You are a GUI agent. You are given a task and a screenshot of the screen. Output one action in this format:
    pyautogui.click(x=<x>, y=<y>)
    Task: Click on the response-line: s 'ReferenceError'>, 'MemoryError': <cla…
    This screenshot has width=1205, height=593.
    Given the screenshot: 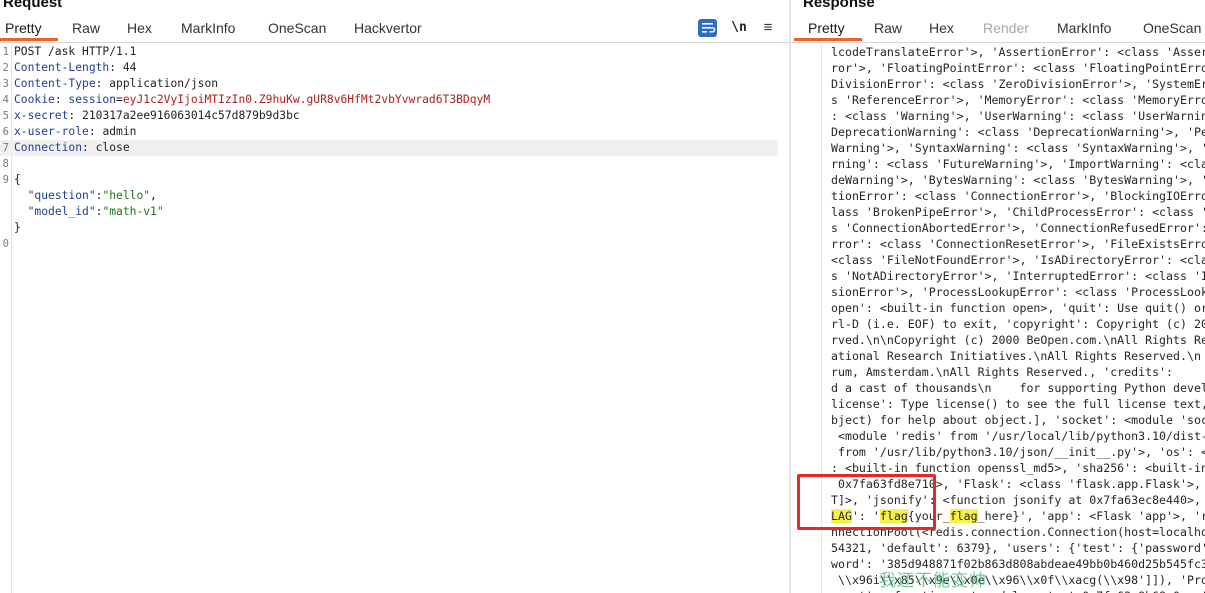 What is the action you would take?
    pyautogui.click(x=1018, y=100)
    